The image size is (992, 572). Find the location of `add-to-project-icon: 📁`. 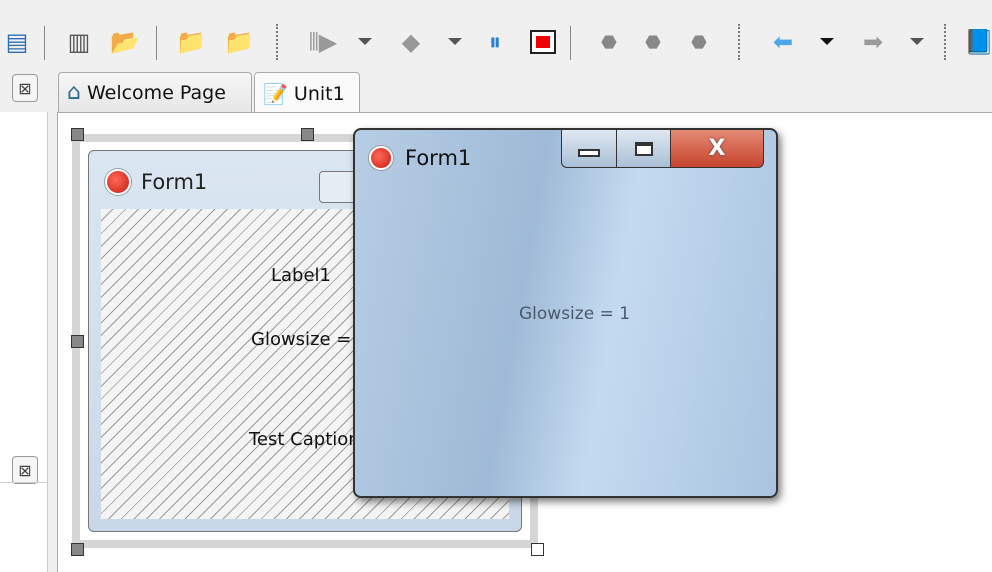

add-to-project-icon: 📁 is located at coordinates (191, 42).